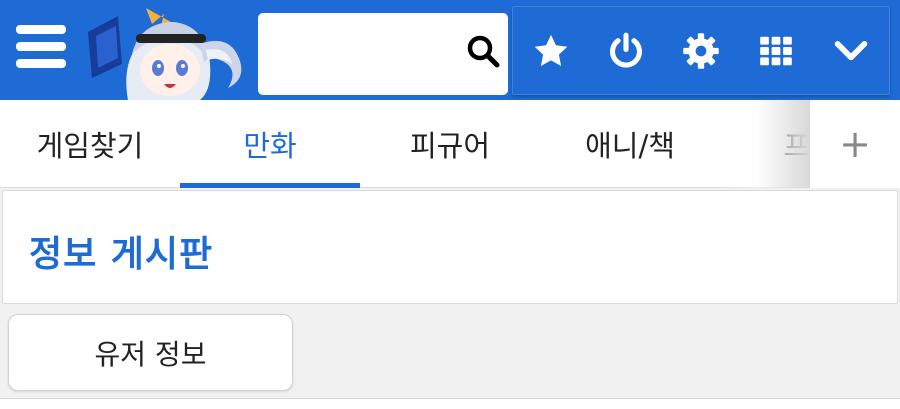 The width and height of the screenshot is (900, 409). Describe the element at coordinates (270, 143) in the screenshot. I see `tab-comics: 만화` at that location.